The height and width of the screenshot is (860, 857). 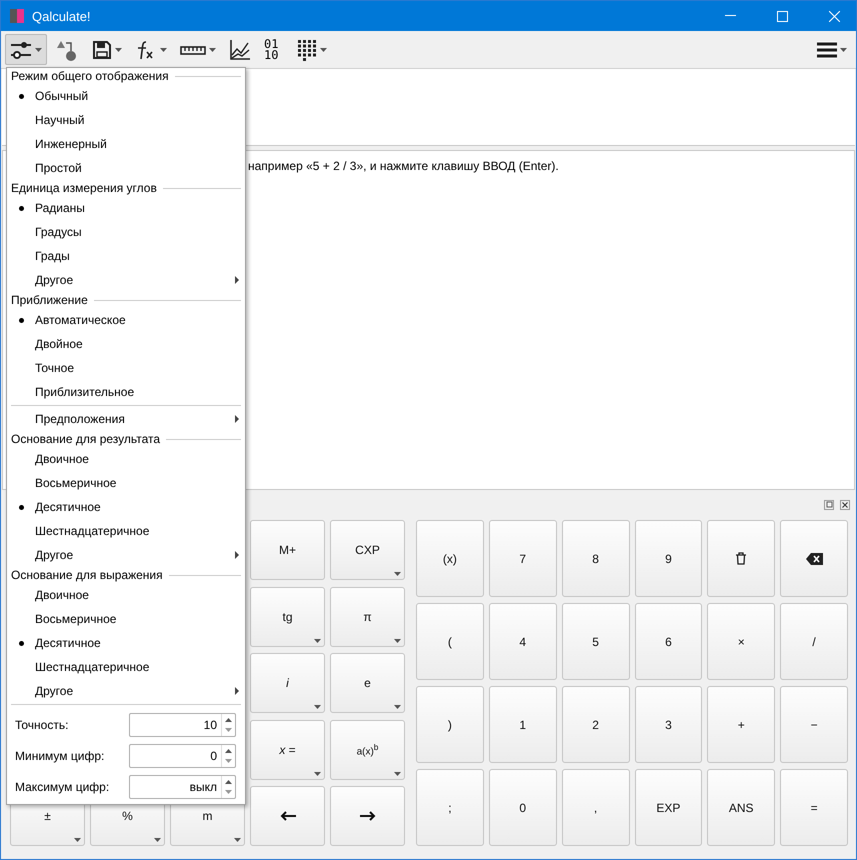 I want to click on menu-item: Двойное, so click(x=126, y=344).